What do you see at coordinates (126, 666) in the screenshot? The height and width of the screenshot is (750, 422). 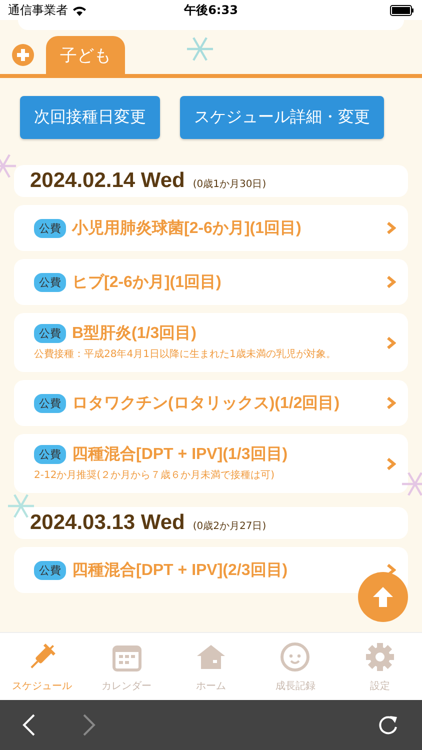 I see `tab-bar-item: カレンダー` at bounding box center [126, 666].